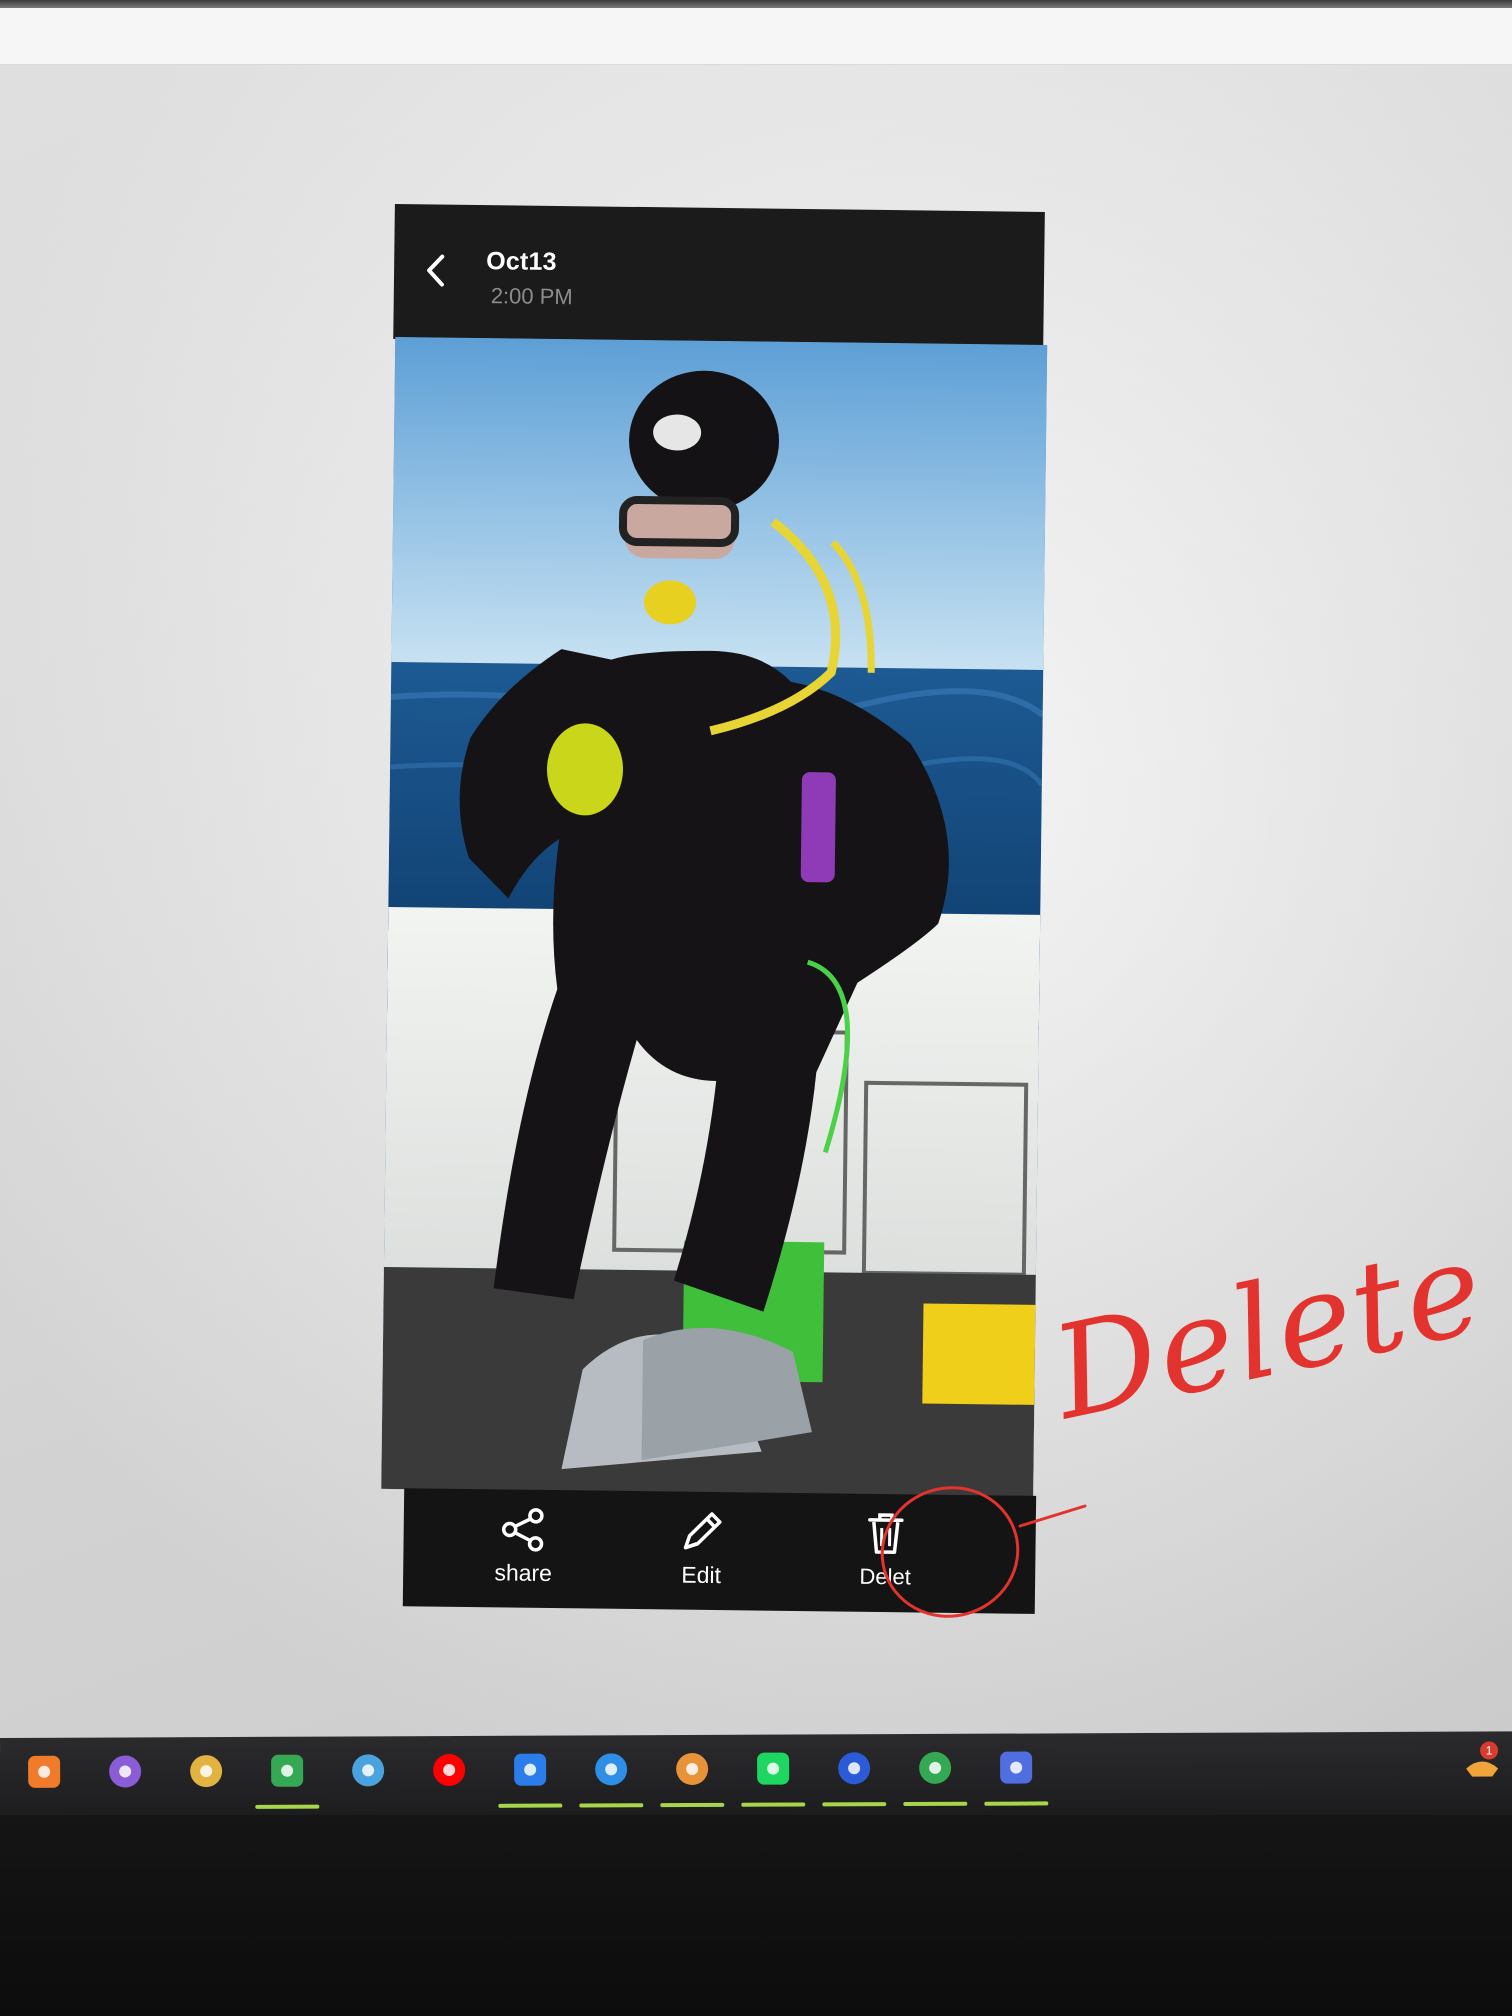 This screenshot has width=1512, height=2016. Describe the element at coordinates (1016, 1767) in the screenshot. I see `xcode-tool-icon` at that location.